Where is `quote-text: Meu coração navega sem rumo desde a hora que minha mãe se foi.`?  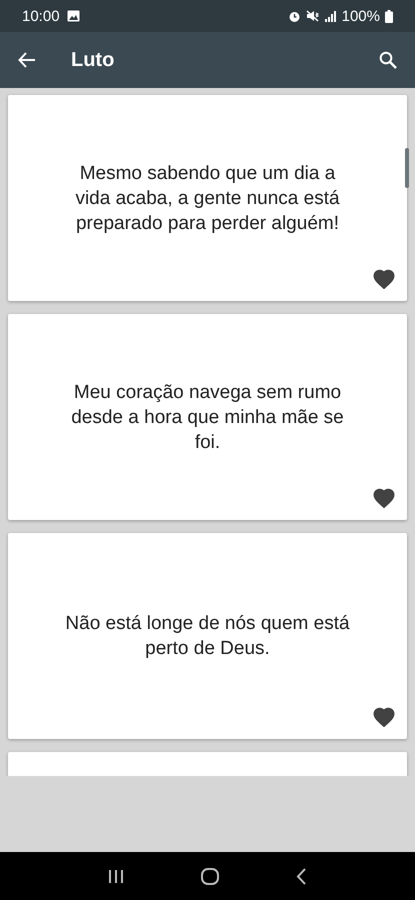
quote-text: Meu coração navega sem rumo desde a hora que minha mãe se foi. is located at coordinates (207, 417).